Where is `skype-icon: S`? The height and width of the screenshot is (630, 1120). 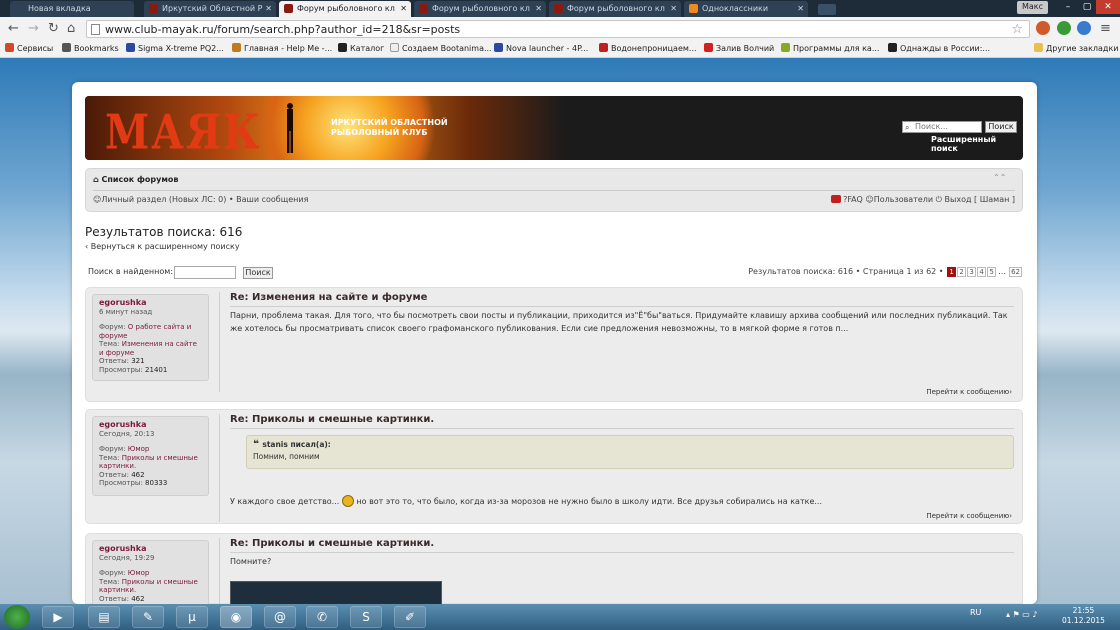 skype-icon: S is located at coordinates (366, 617).